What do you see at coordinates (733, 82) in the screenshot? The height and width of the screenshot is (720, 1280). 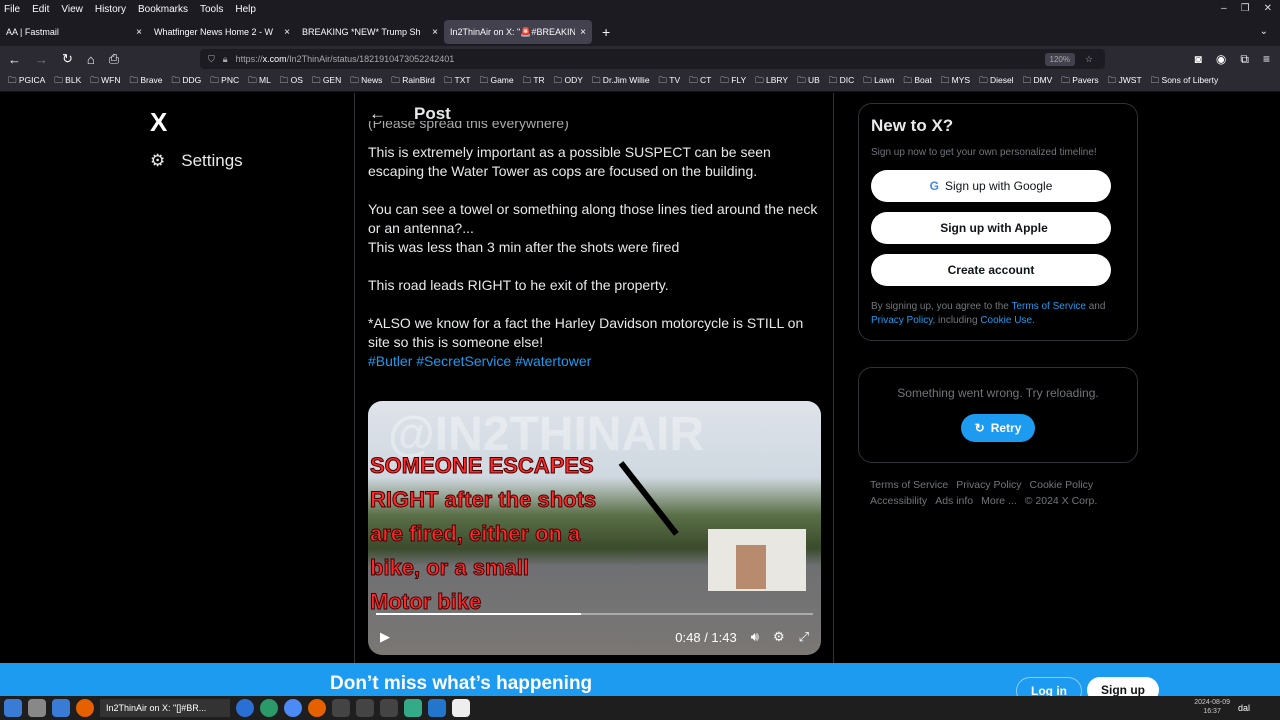 I see `bookmark-item: 🗀 FLY` at bounding box center [733, 82].